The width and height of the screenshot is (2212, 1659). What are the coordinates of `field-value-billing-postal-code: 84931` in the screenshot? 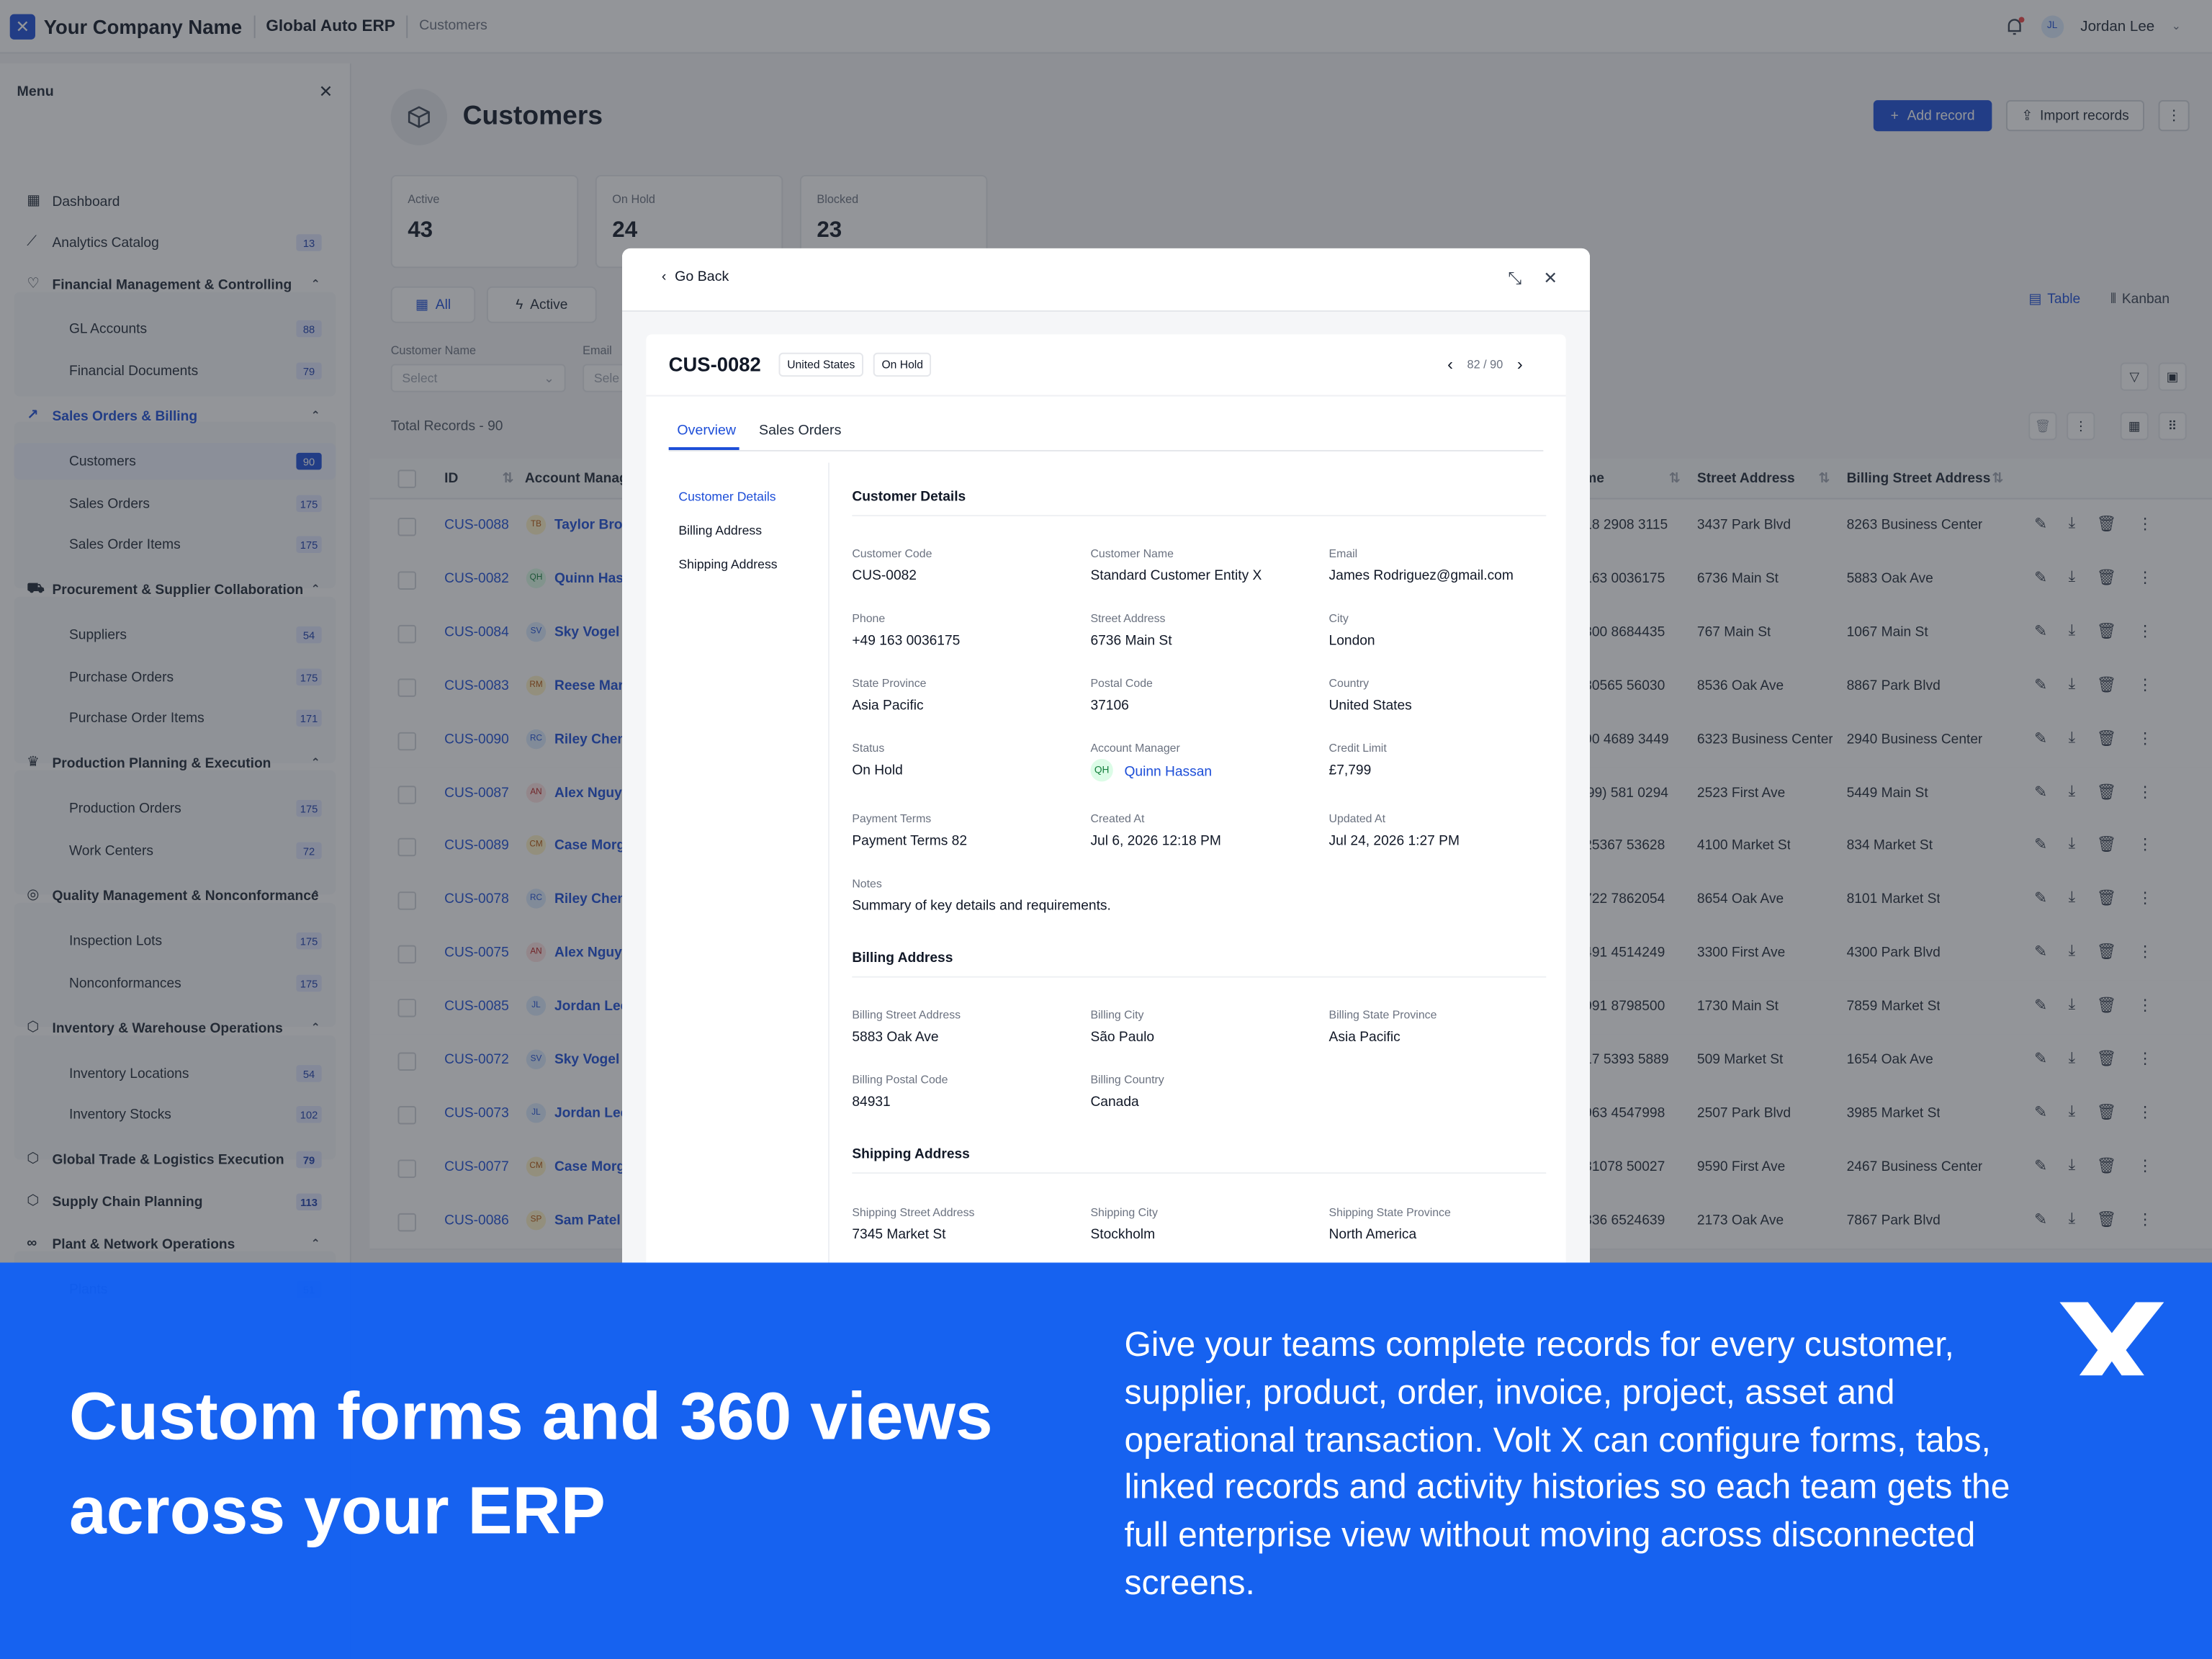 It's located at (872, 1102).